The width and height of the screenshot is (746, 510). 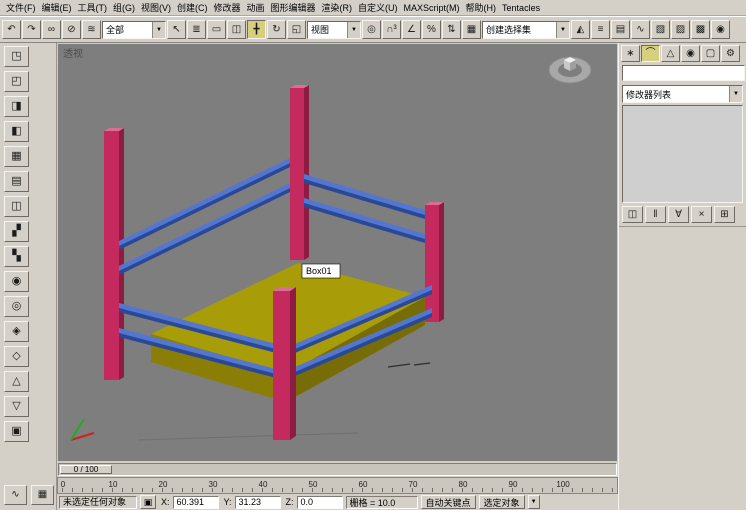 I want to click on corner-post-right, so click(x=434, y=262).